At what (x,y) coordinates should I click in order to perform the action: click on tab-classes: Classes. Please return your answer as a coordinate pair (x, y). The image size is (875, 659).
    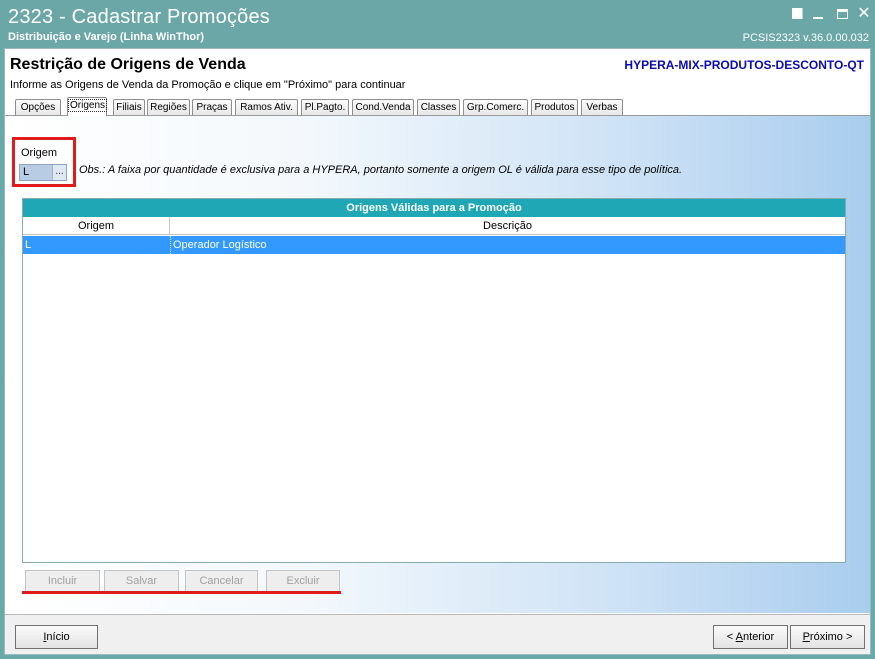
    Looking at the image, I should click on (438, 107).